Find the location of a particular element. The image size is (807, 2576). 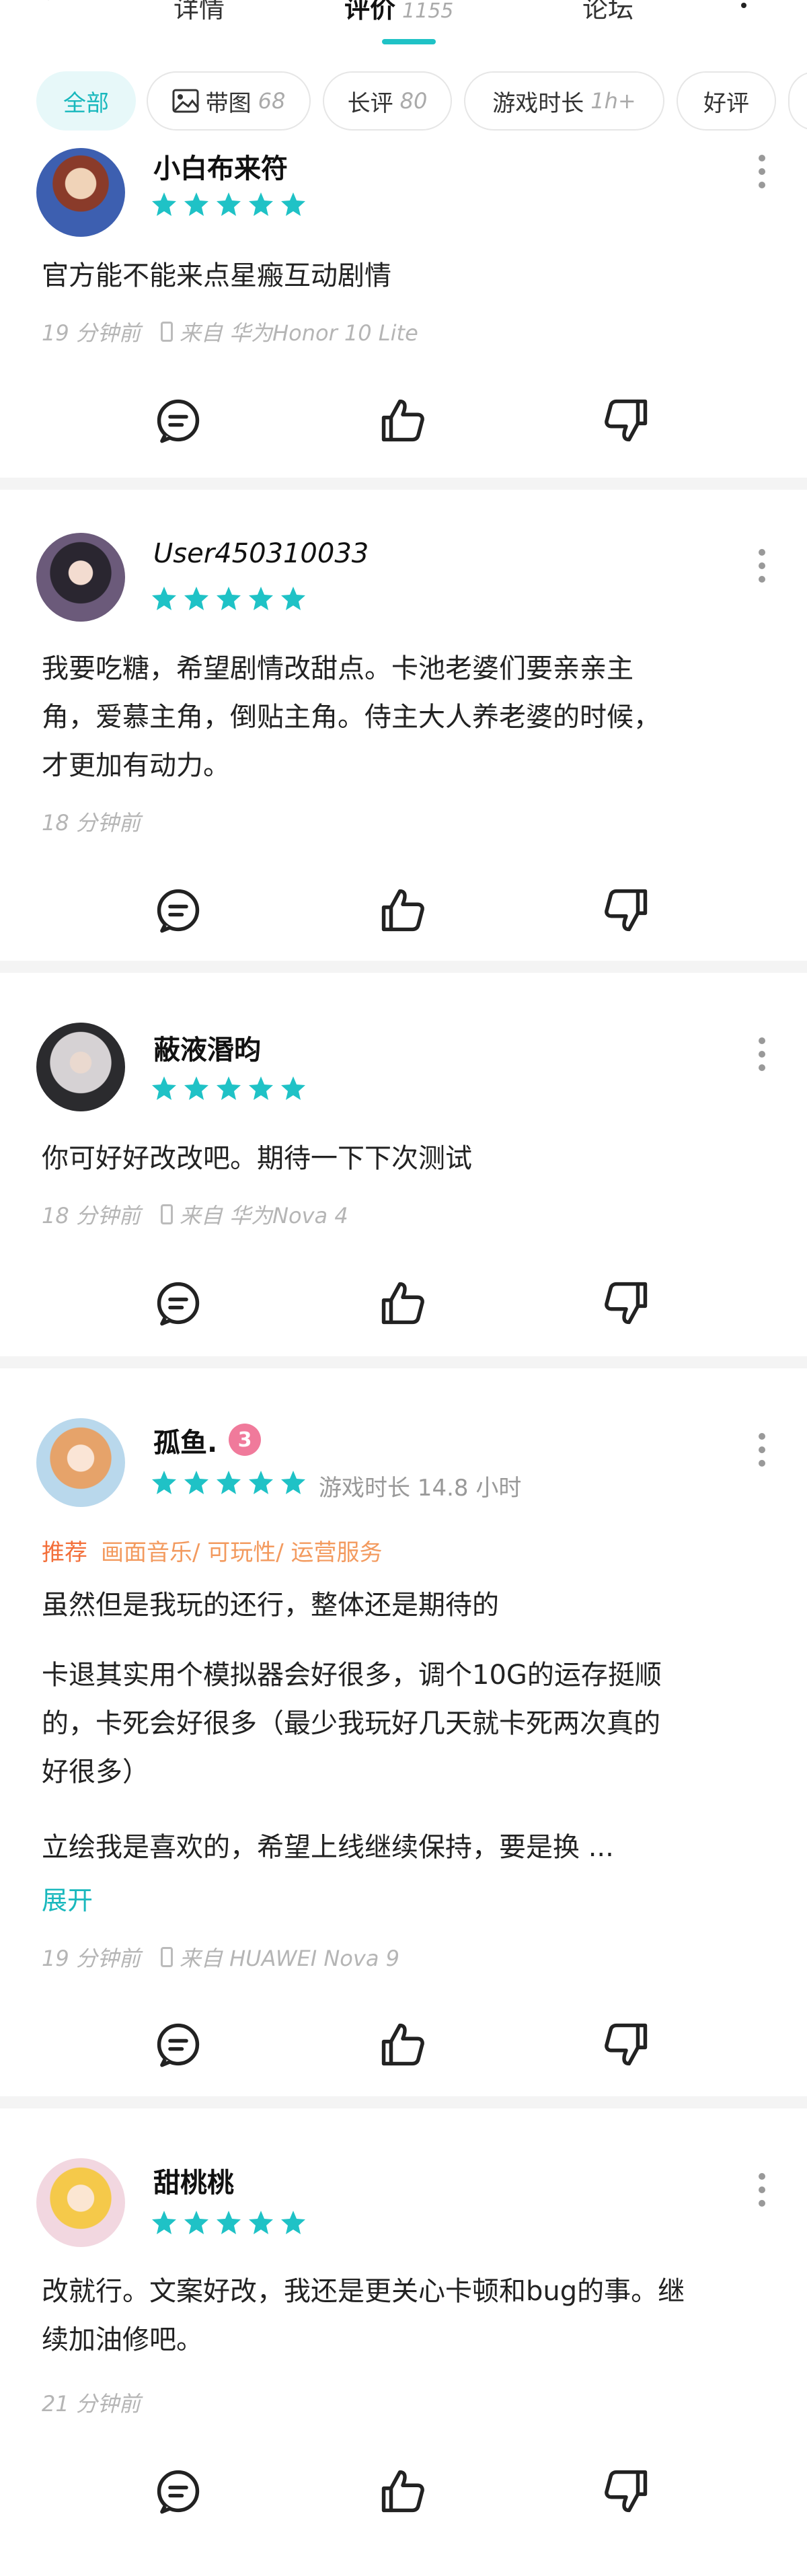

back-arrow-icon is located at coordinates (53, 6).